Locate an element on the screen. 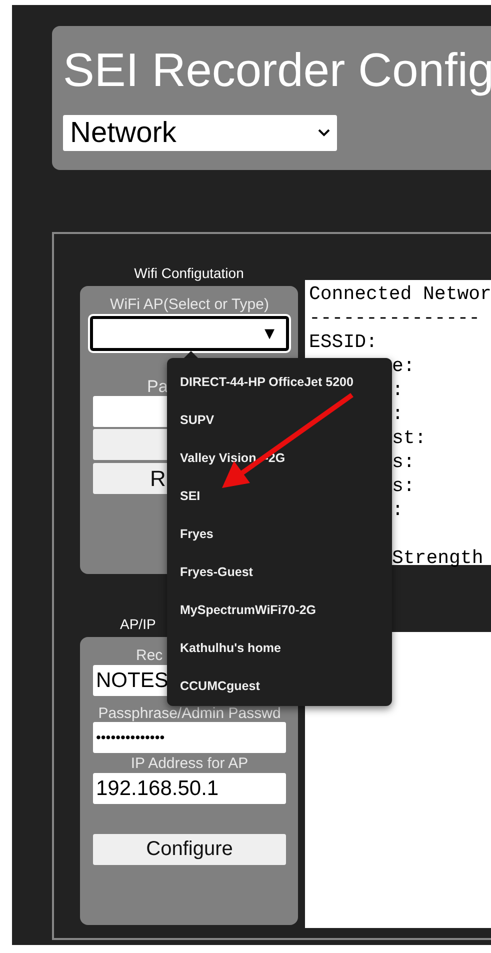 The width and height of the screenshot is (491, 953). menu-item: SEI is located at coordinates (279, 496).